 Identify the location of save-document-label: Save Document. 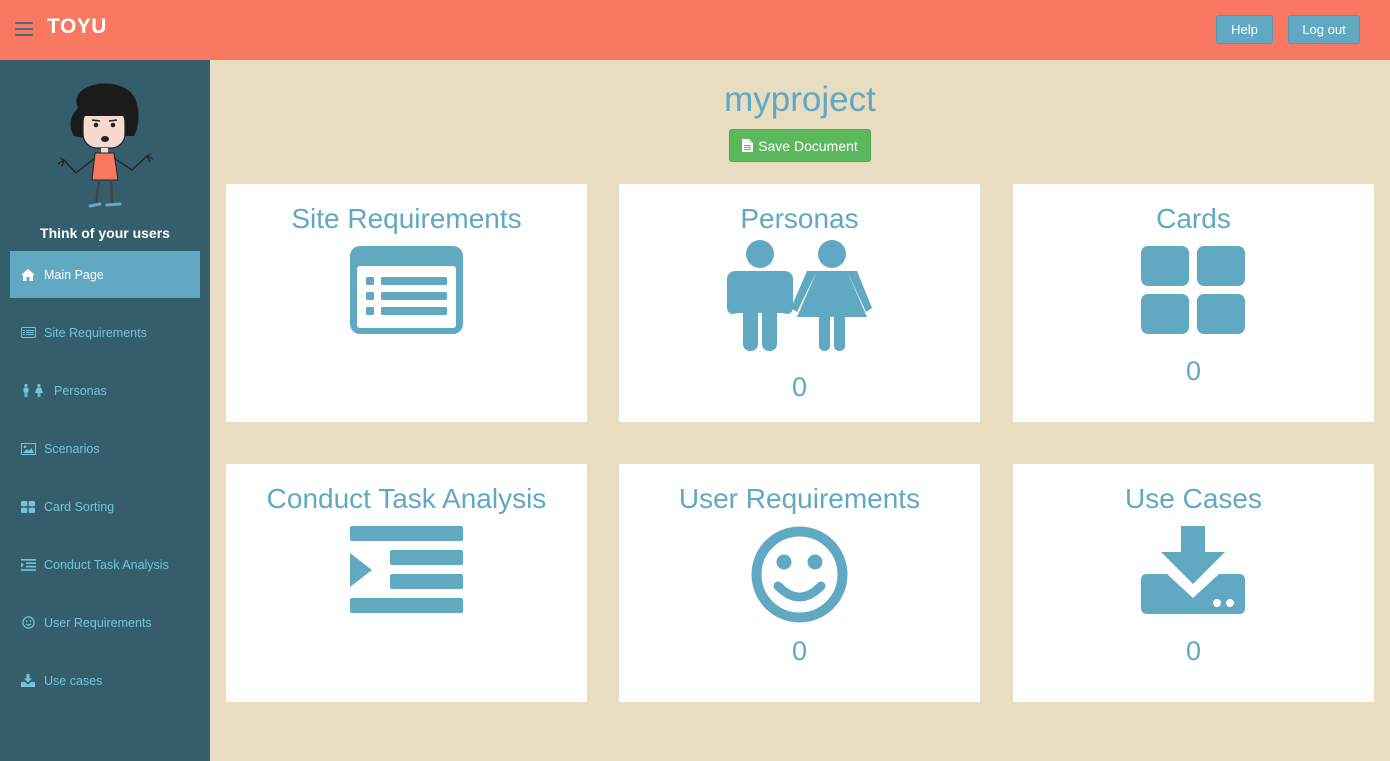
(808, 145).